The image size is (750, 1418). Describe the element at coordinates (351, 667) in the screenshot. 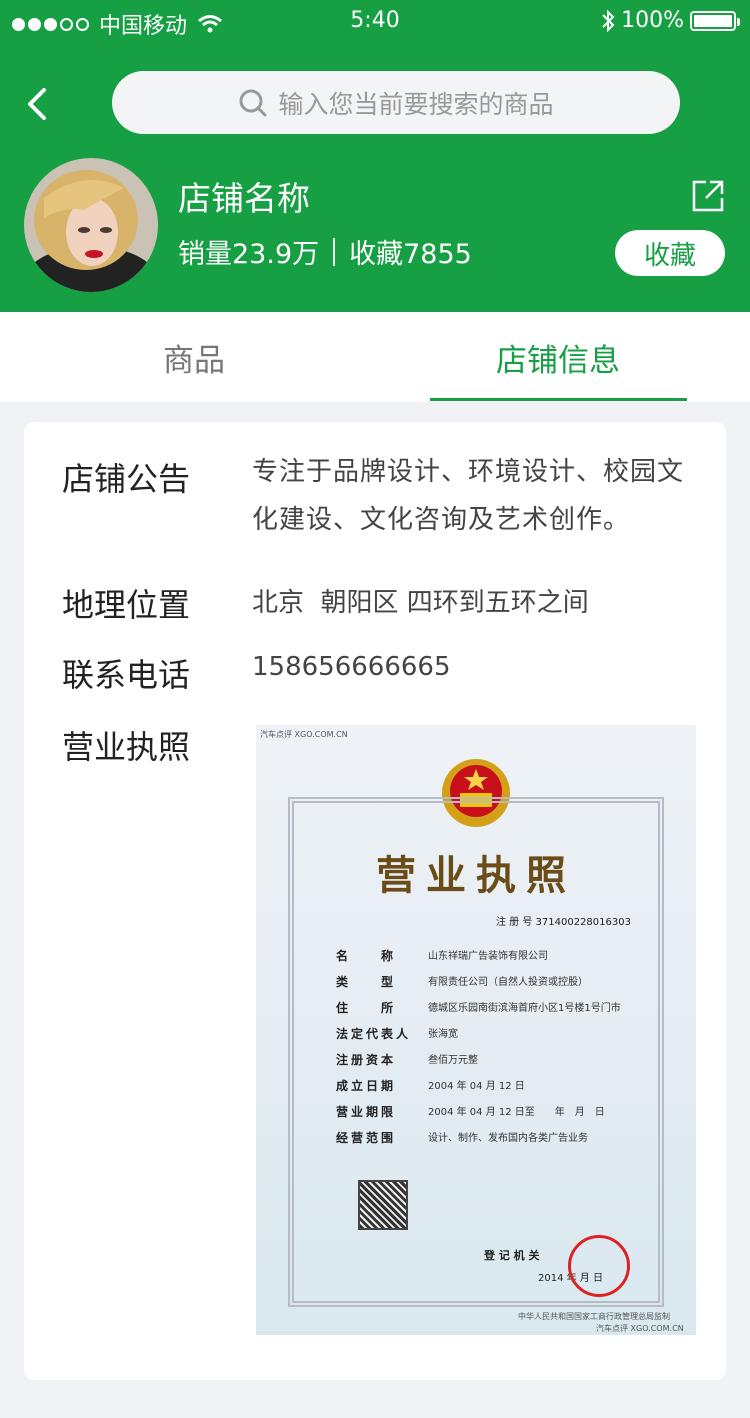

I see `phone-text: 158656666665` at that location.